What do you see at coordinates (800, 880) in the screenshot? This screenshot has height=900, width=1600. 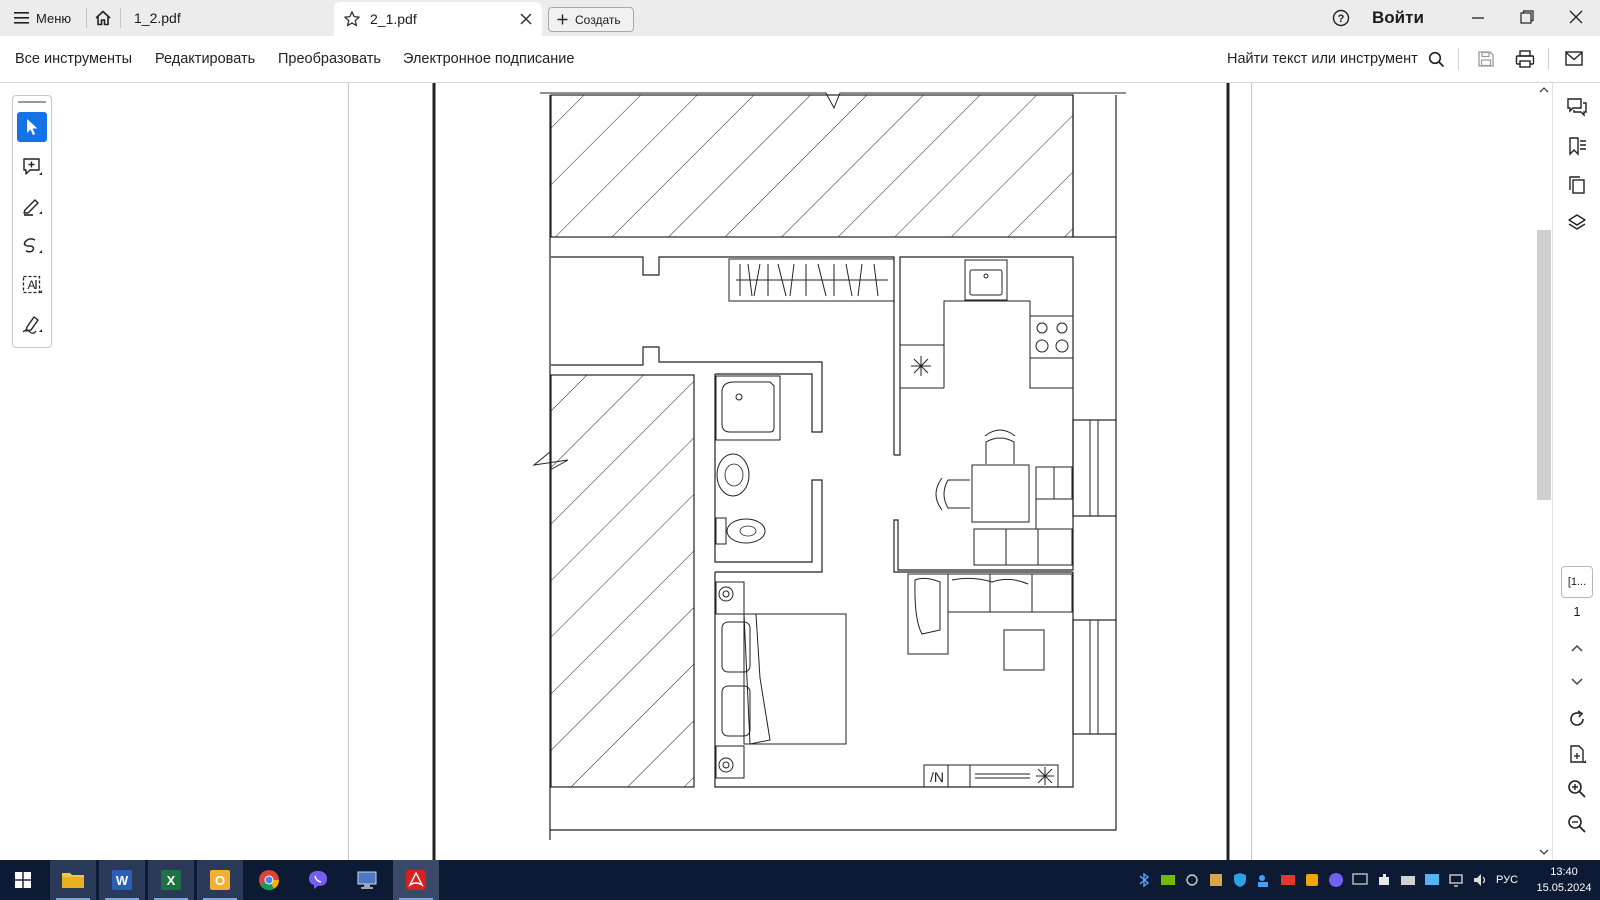 I see `windows-taskbar: W X O РУС 13:40 15.05.2024` at bounding box center [800, 880].